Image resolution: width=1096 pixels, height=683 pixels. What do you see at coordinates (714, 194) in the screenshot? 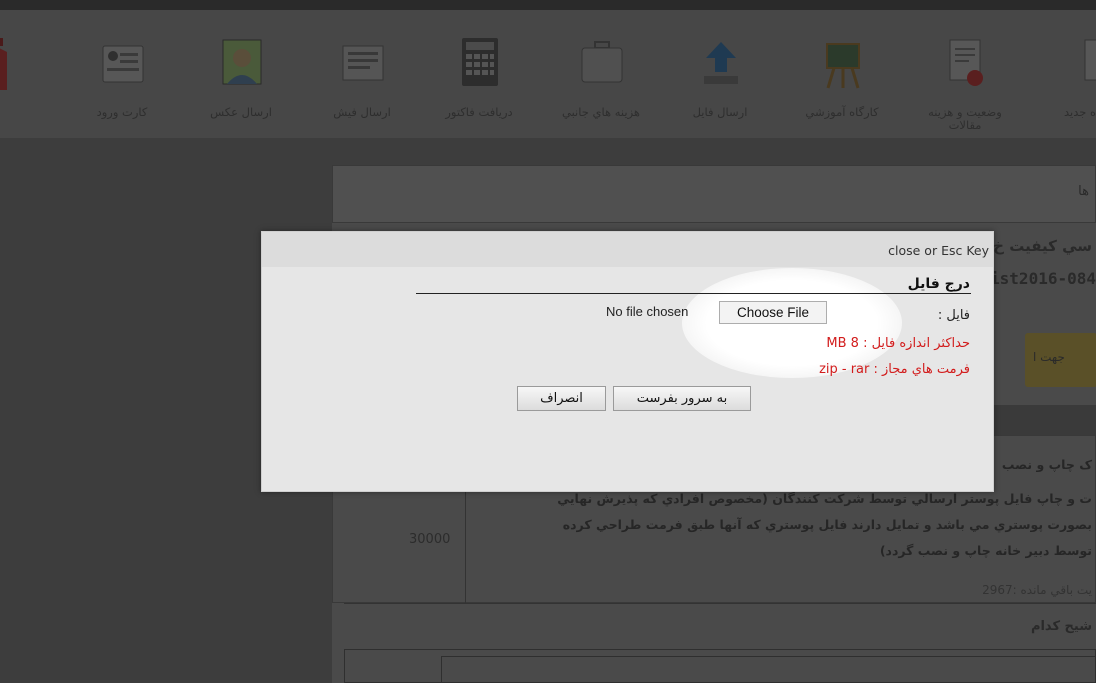
I see `panel-heading: ها` at bounding box center [714, 194].